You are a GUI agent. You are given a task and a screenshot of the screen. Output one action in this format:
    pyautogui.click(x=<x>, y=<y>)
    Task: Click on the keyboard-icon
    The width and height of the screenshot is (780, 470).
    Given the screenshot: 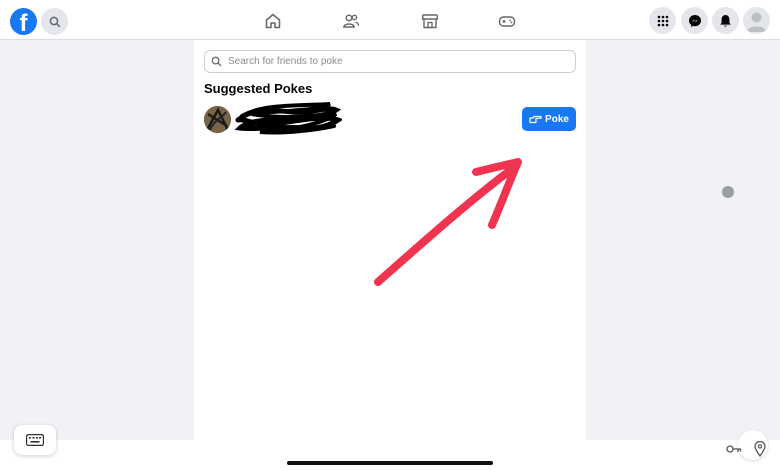 What is the action you would take?
    pyautogui.click(x=35, y=440)
    